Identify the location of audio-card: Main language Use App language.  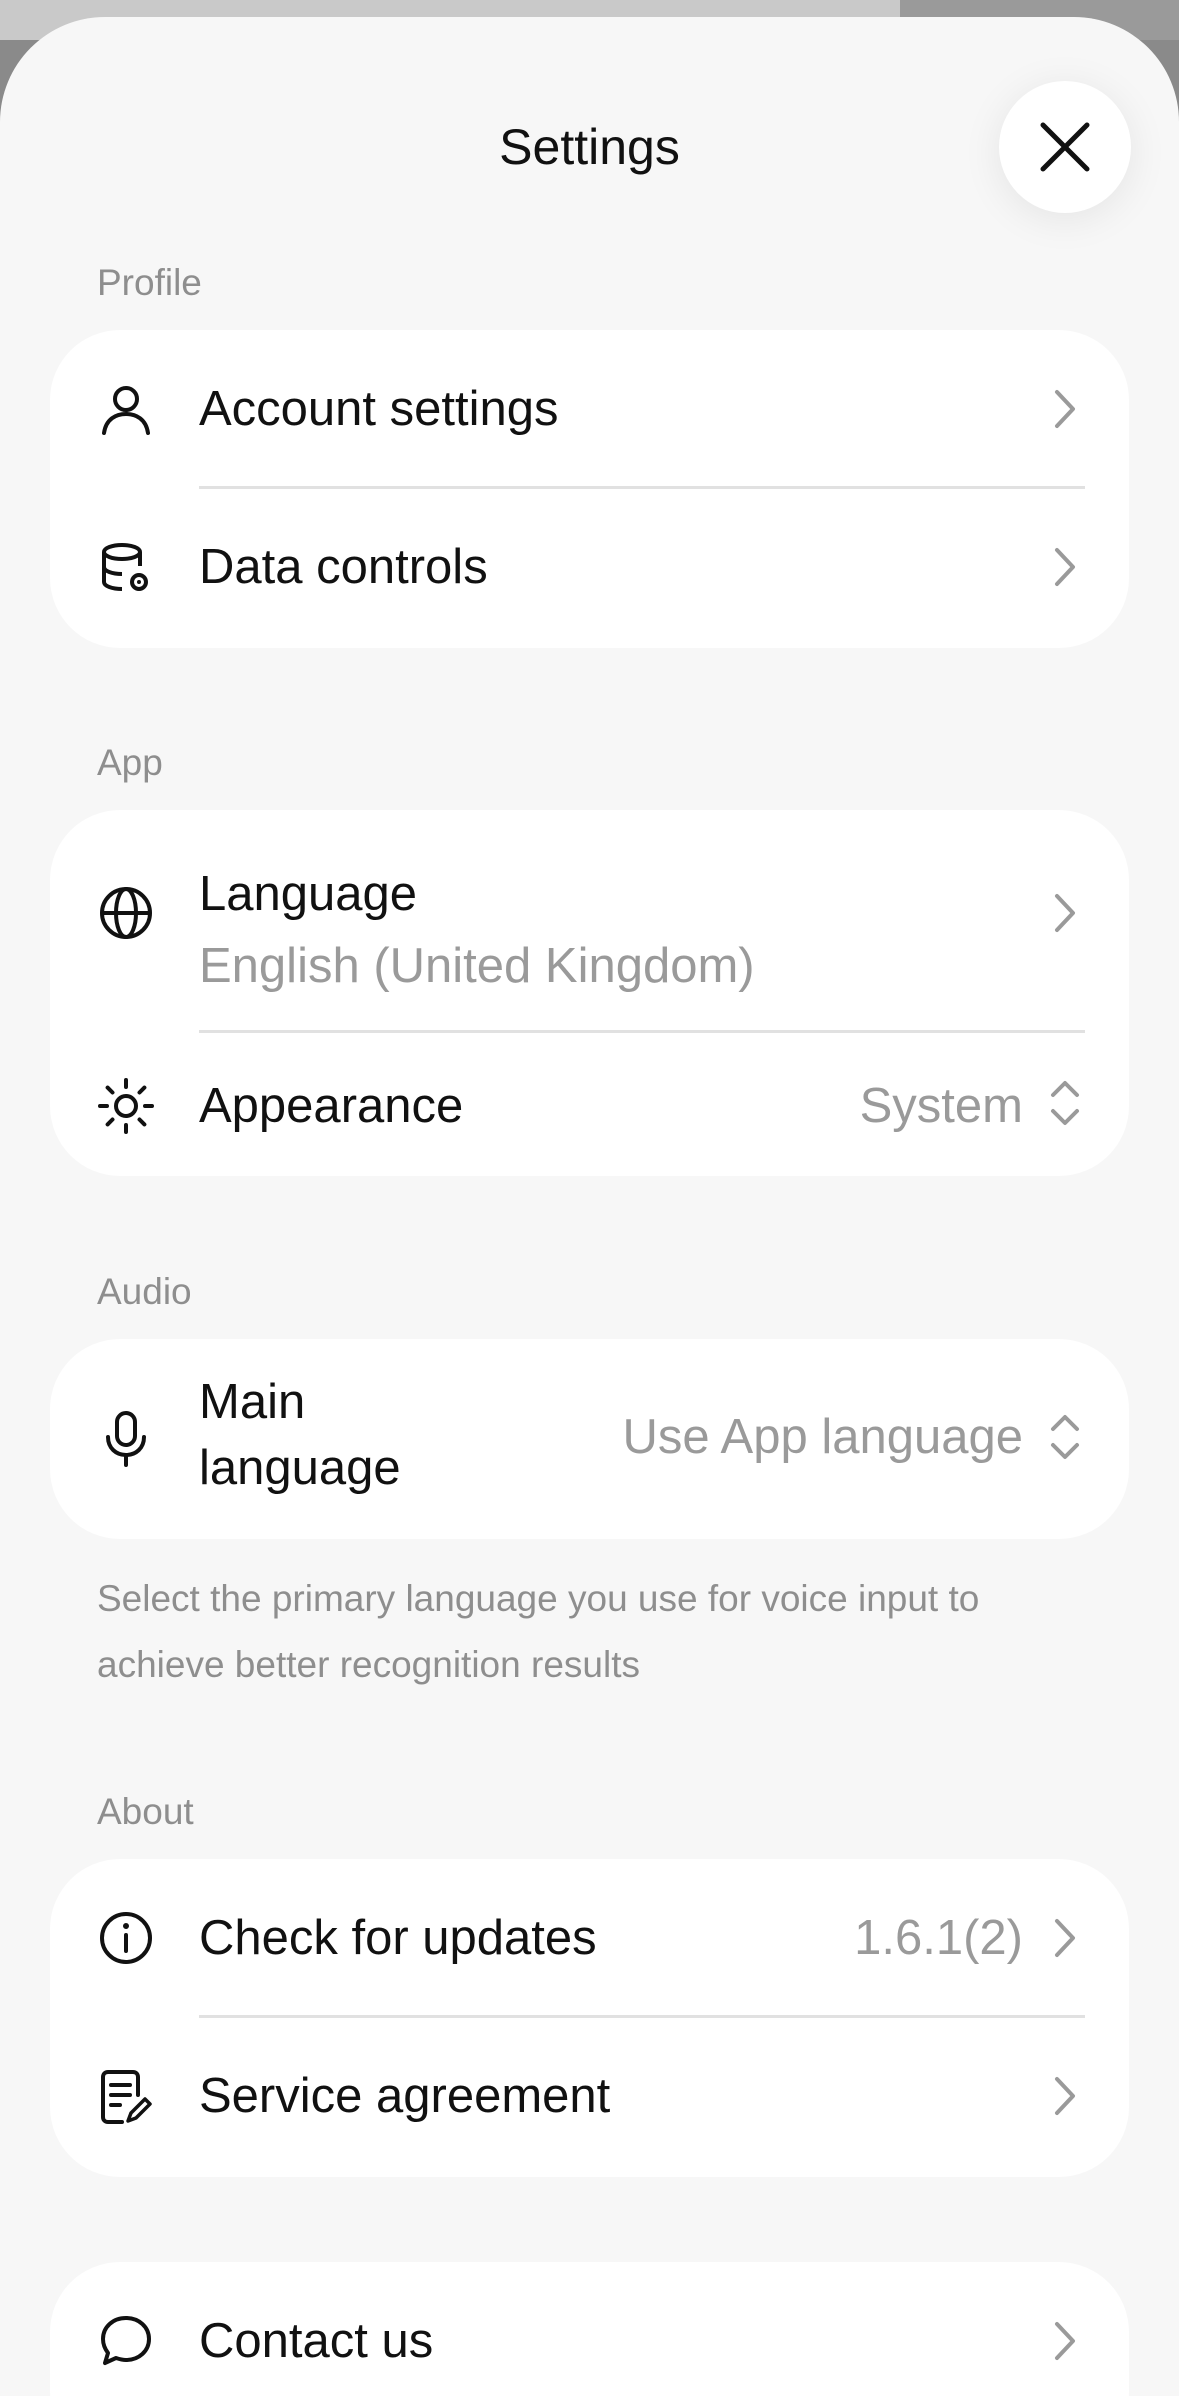
(589, 1439).